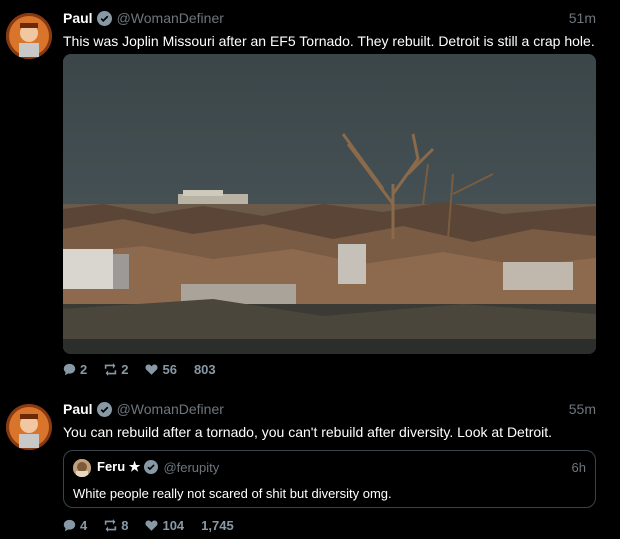 Image resolution: width=620 pixels, height=539 pixels. I want to click on reply-count: 4, so click(84, 525).